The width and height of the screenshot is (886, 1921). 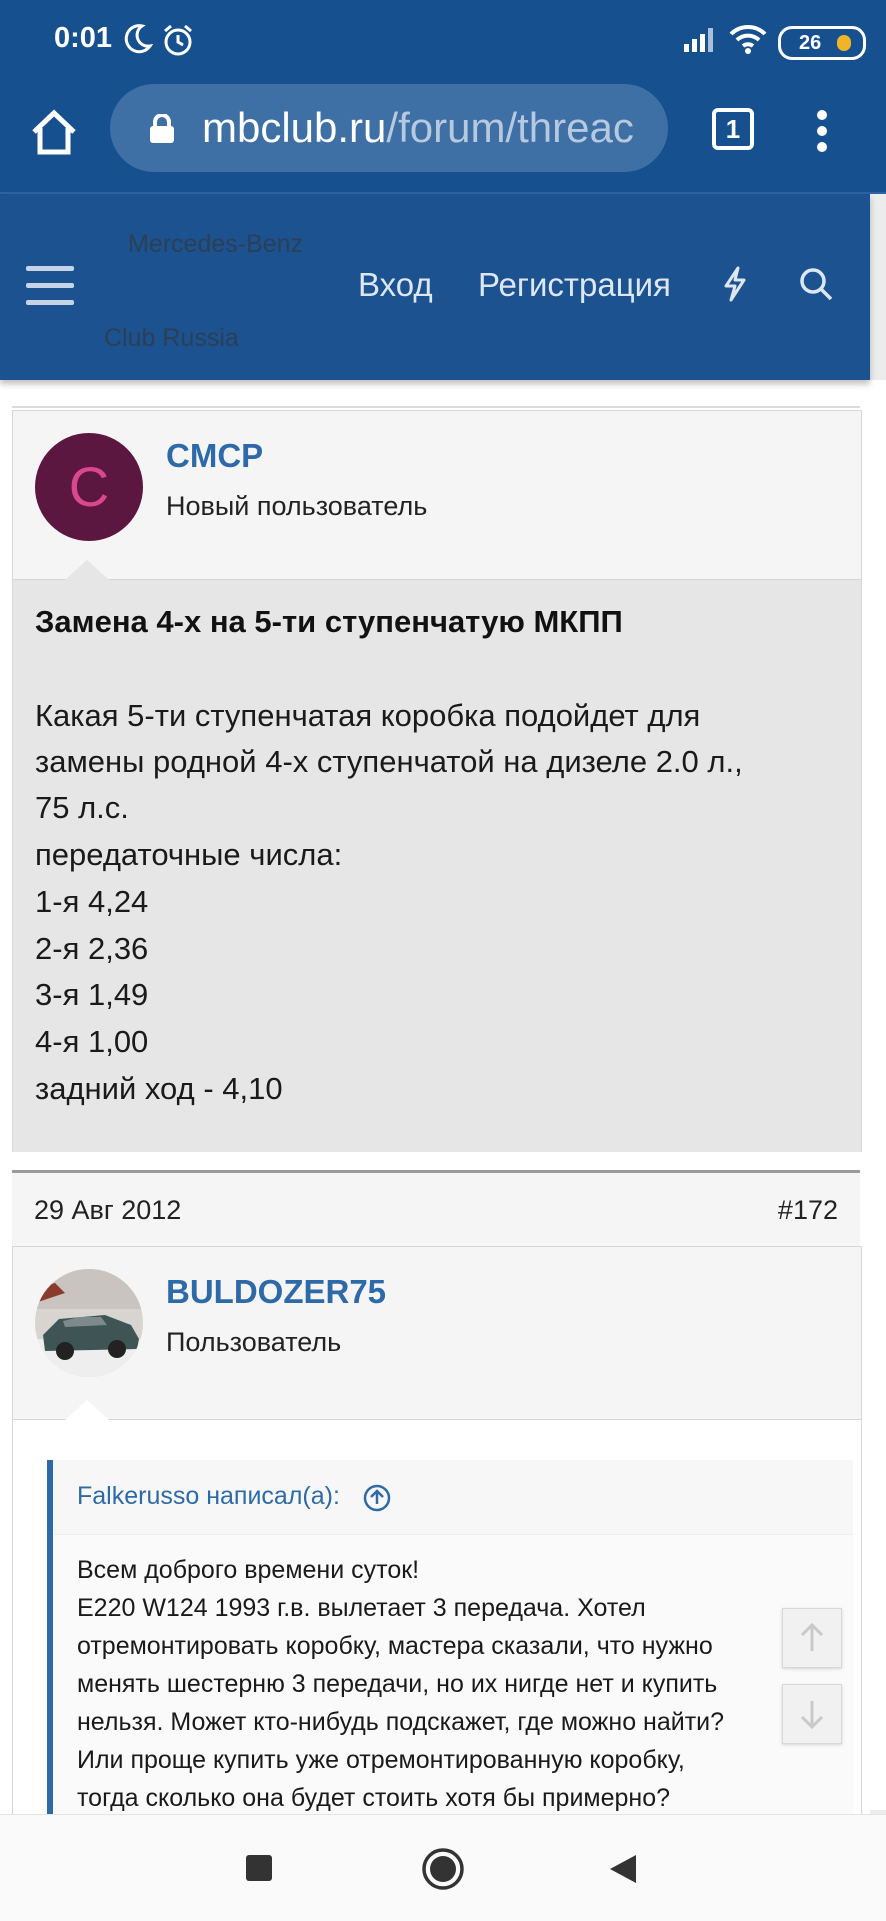 I want to click on system-navigation-bar, so click(x=443, y=1867).